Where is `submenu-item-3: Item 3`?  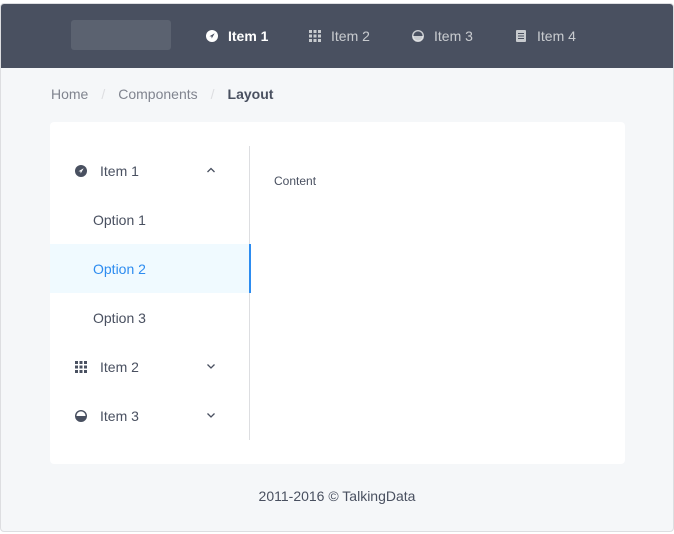
submenu-item-3: Item 3 is located at coordinates (150, 415).